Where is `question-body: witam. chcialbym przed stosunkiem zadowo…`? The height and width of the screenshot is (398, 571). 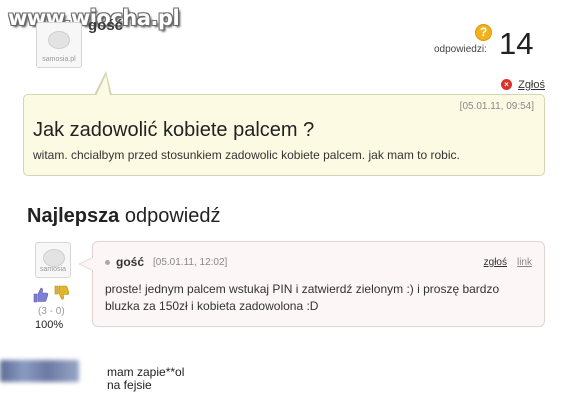
question-body: witam. chcialbym przed stosunkiem zadowo… is located at coordinates (246, 155).